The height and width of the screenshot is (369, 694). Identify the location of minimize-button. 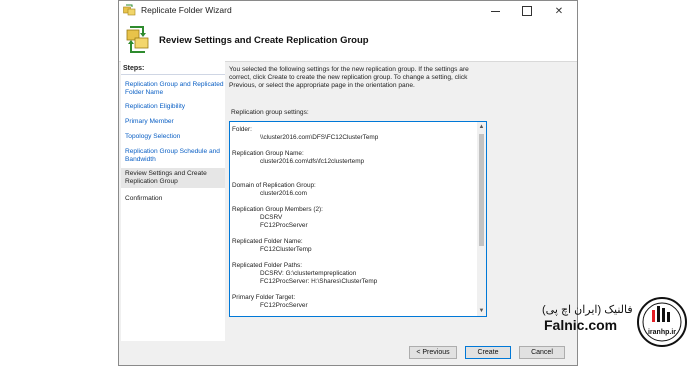
(495, 11).